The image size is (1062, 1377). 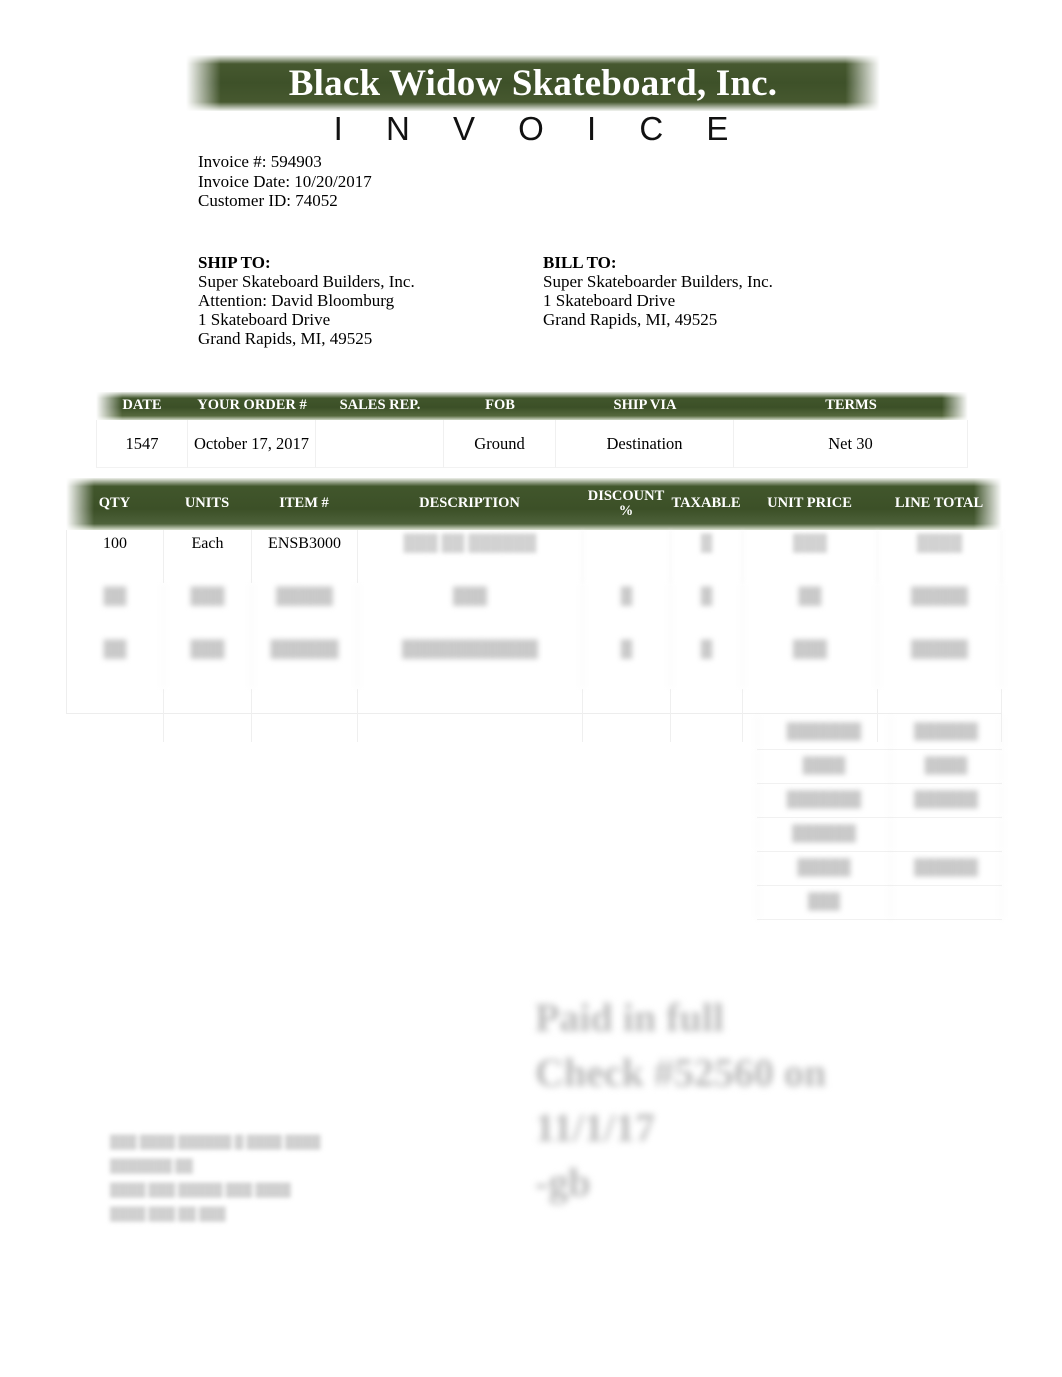 I want to click on cell-discount, so click(x=627, y=556).